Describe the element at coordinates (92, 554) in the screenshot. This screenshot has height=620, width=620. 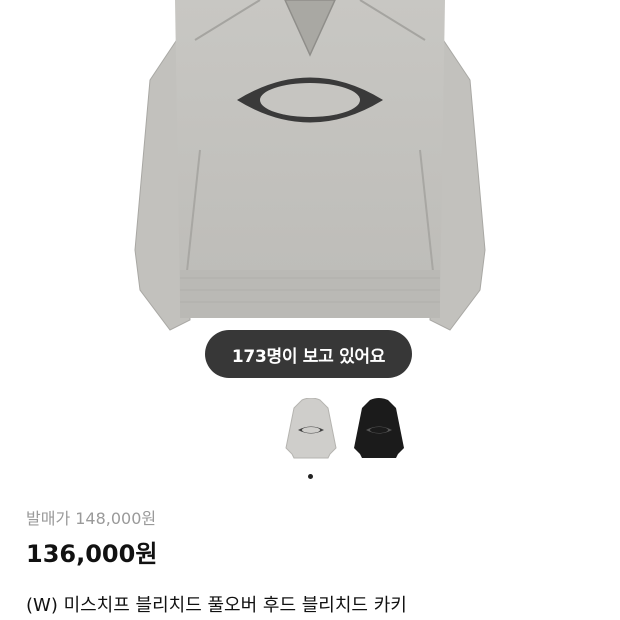
I see `sale-price: 136,000원` at that location.